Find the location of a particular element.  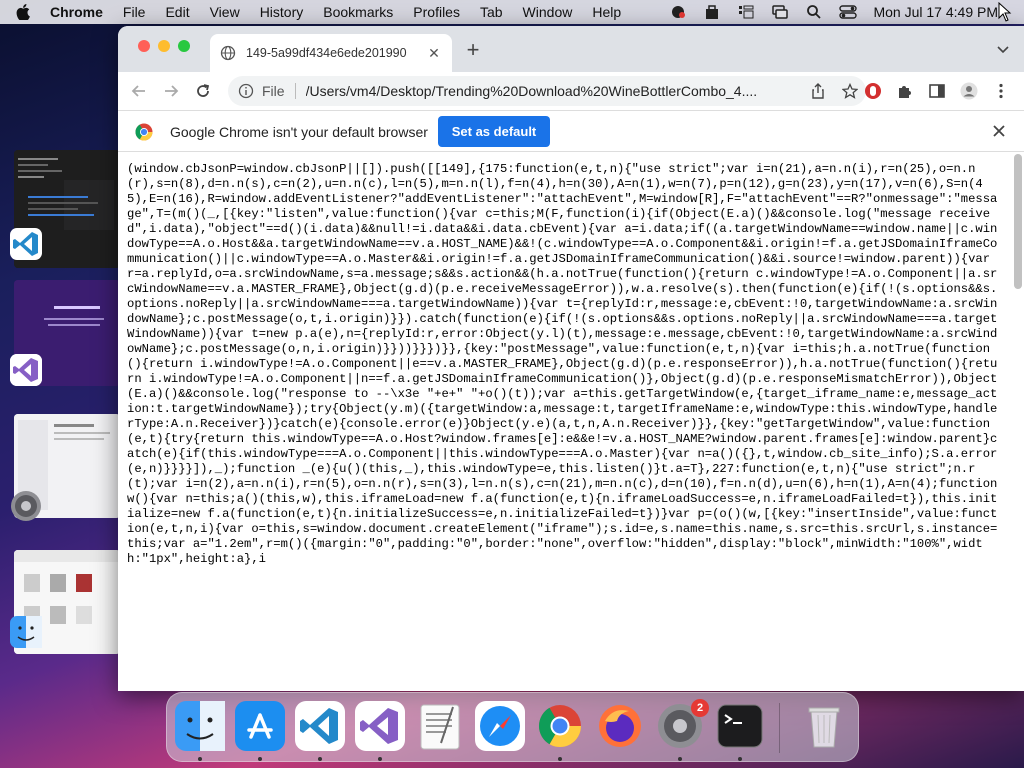

apple-icon is located at coordinates (23, 12).